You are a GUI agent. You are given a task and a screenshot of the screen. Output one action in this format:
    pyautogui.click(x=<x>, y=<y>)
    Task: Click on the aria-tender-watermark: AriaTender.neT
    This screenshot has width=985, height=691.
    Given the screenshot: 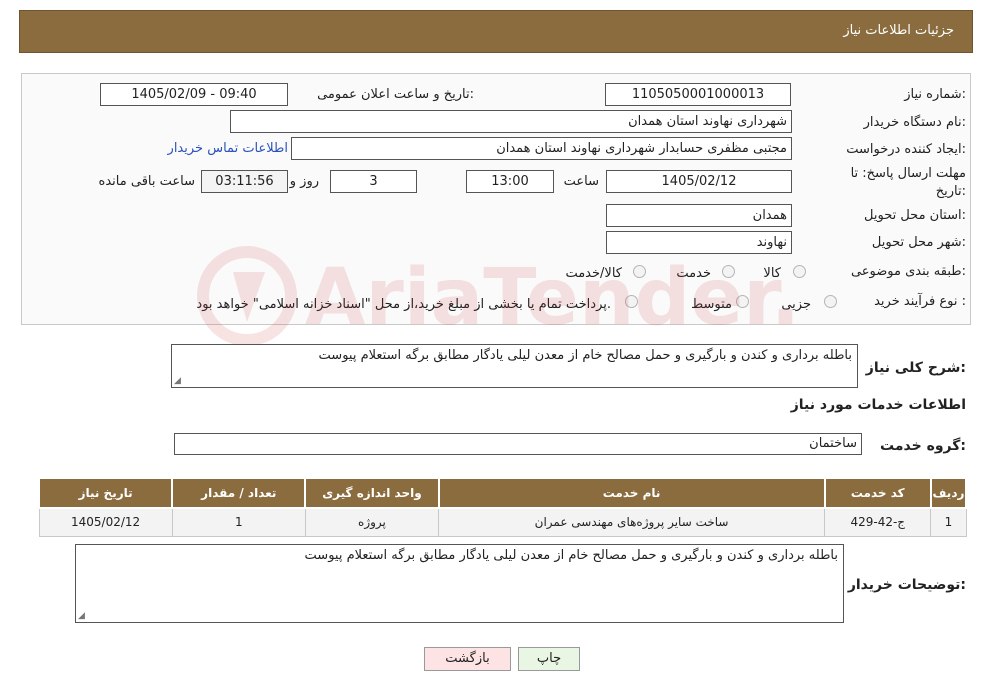 What is the action you would take?
    pyautogui.click(x=496, y=296)
    